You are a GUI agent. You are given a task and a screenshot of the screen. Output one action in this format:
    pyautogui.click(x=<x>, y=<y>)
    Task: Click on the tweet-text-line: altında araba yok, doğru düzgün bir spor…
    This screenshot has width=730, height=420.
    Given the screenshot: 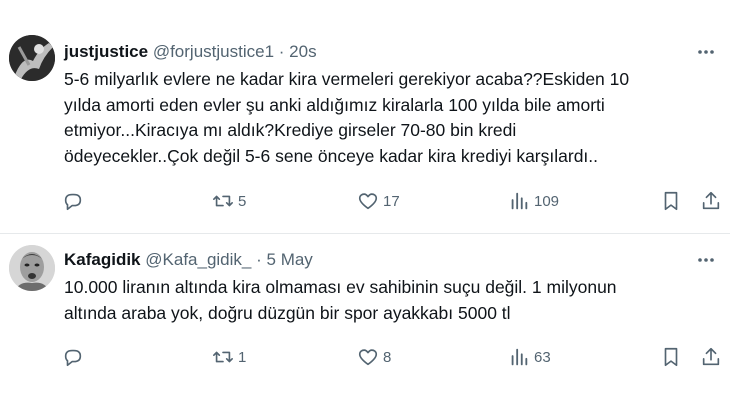 What is the action you would take?
    pyautogui.click(x=287, y=312)
    